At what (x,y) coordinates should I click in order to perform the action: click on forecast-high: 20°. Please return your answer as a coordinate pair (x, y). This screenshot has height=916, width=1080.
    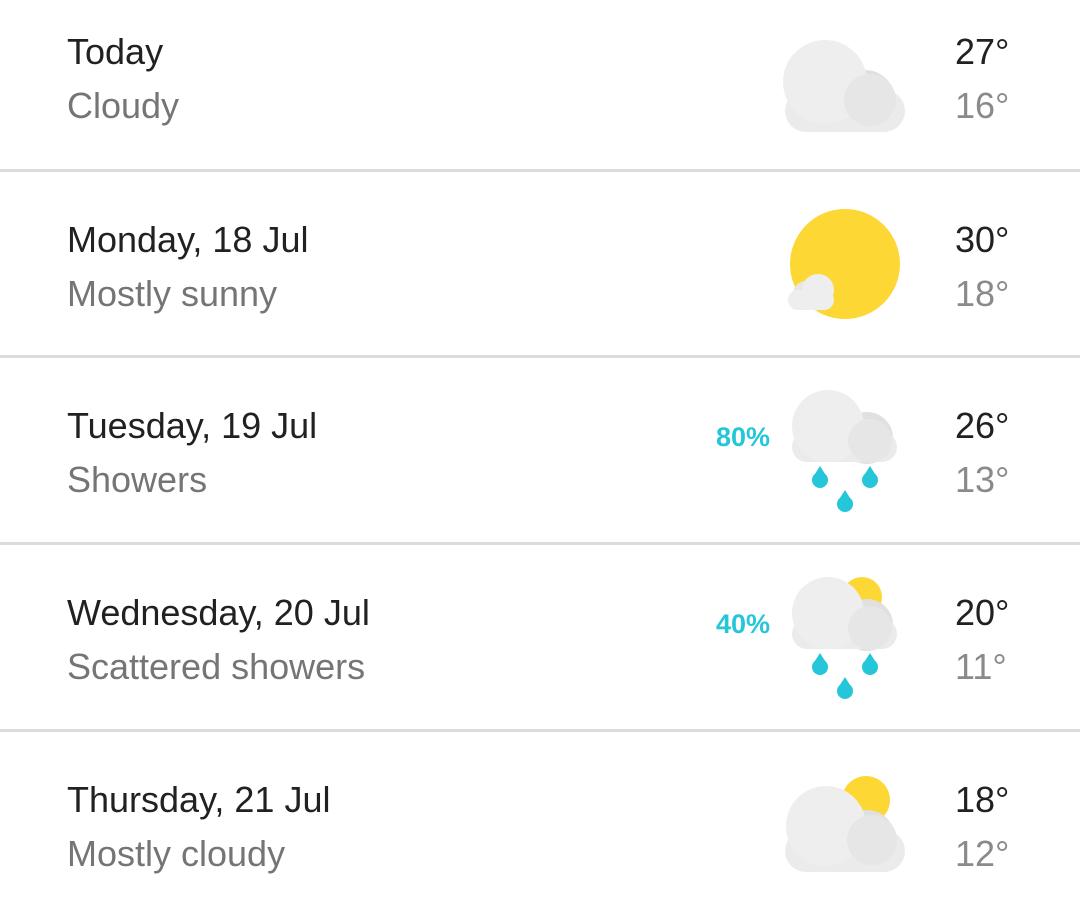
    Looking at the image, I should click on (982, 612).